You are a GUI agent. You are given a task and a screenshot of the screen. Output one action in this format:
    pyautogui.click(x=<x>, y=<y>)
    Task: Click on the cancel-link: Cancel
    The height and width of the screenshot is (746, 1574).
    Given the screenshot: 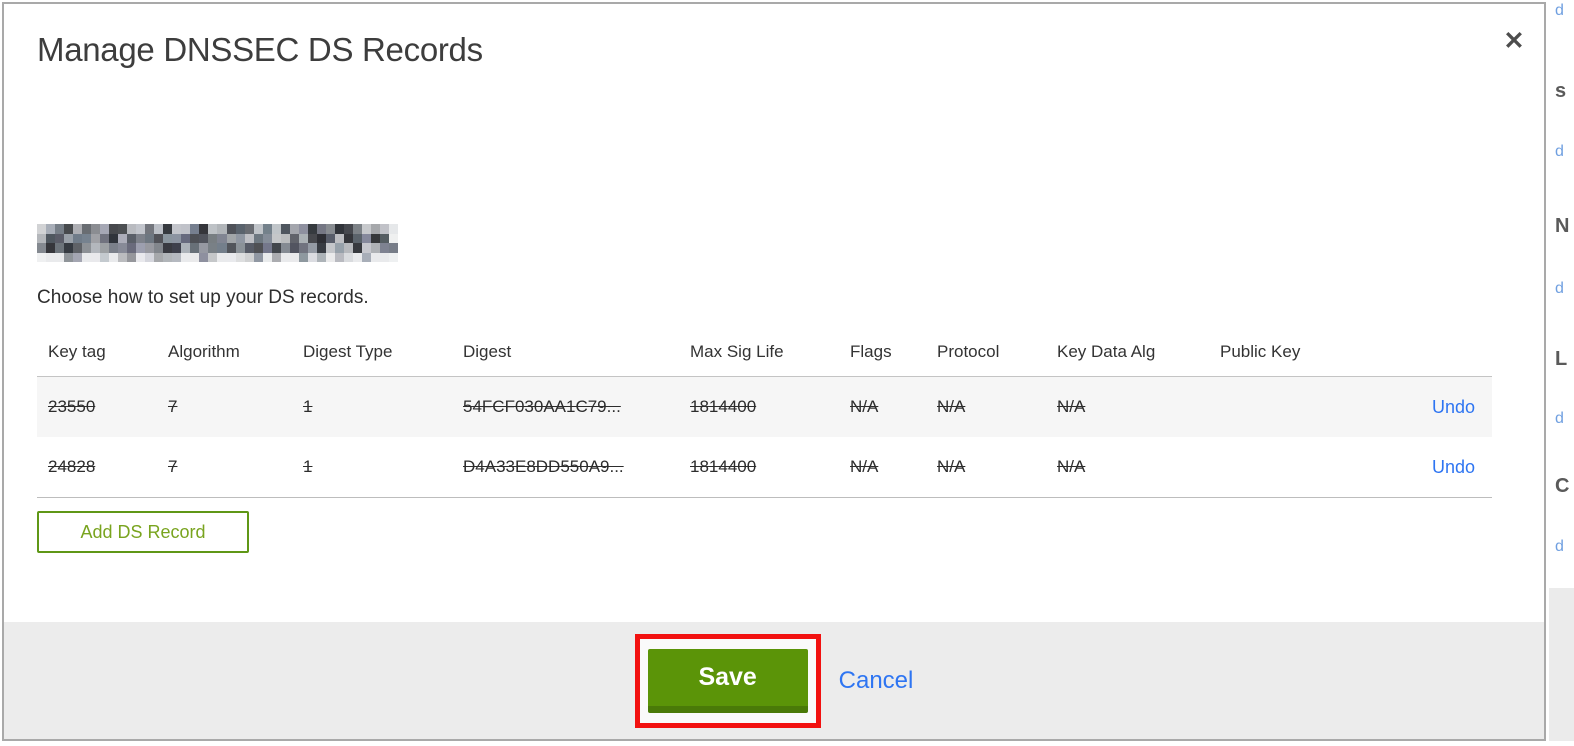 What is the action you would take?
    pyautogui.click(x=876, y=681)
    